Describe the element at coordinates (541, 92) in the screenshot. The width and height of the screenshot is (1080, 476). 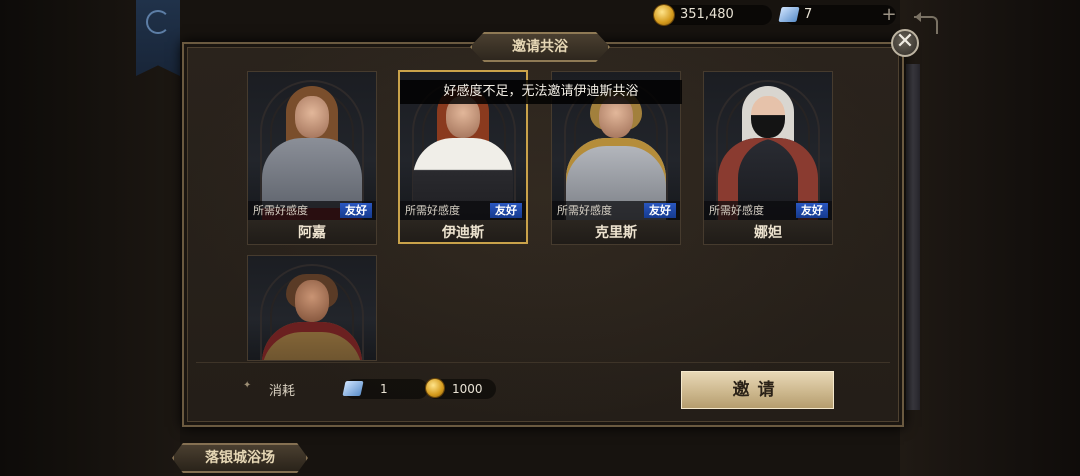
I see `affinity-tooltip: 好感度不足，无法邀请伊迪斯共浴` at that location.